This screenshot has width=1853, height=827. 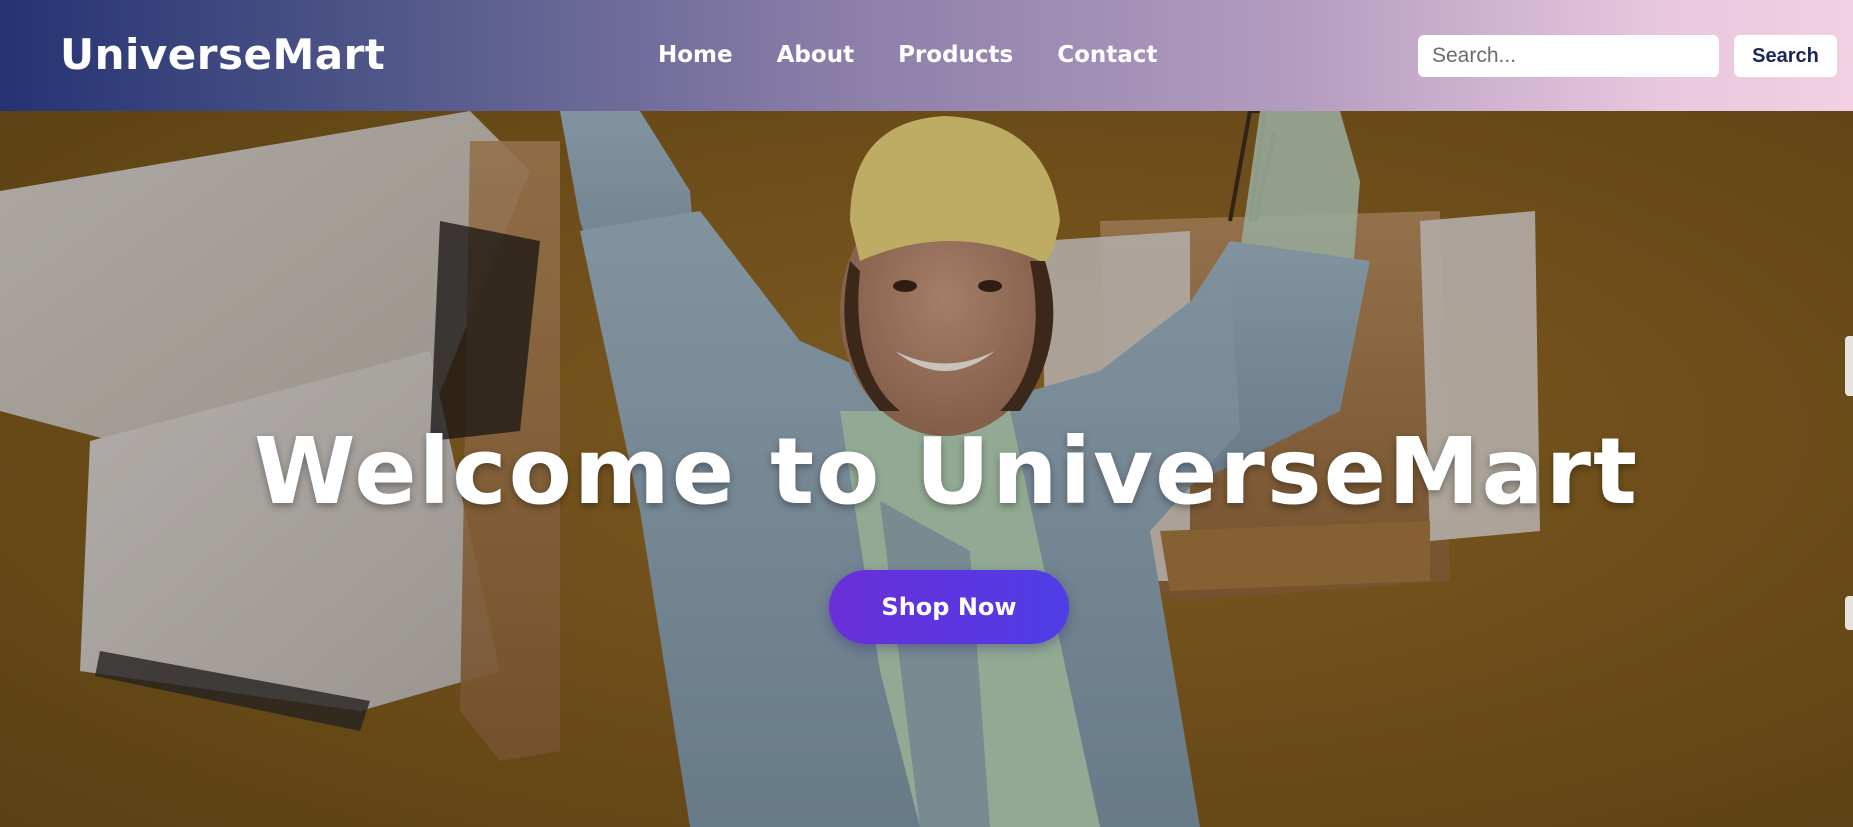 I want to click on nav-products: Products, so click(x=955, y=55).